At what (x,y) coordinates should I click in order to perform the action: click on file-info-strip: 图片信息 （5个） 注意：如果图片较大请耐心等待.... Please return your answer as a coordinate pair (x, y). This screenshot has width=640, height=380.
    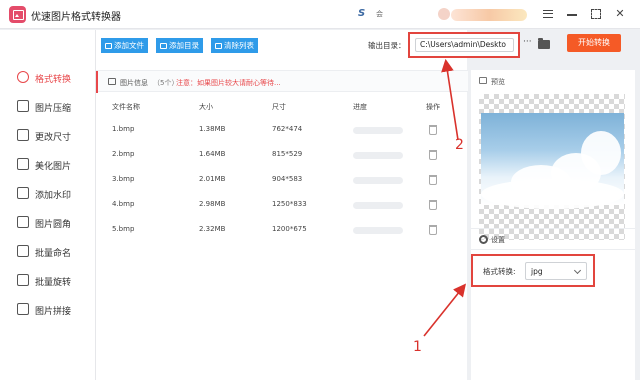
    Looking at the image, I should click on (282, 81).